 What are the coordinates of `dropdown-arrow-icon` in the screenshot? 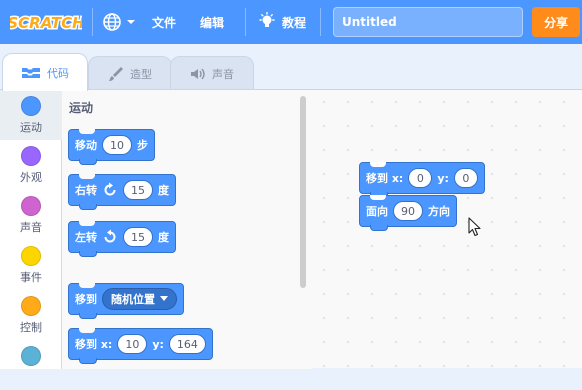 It's located at (164, 298).